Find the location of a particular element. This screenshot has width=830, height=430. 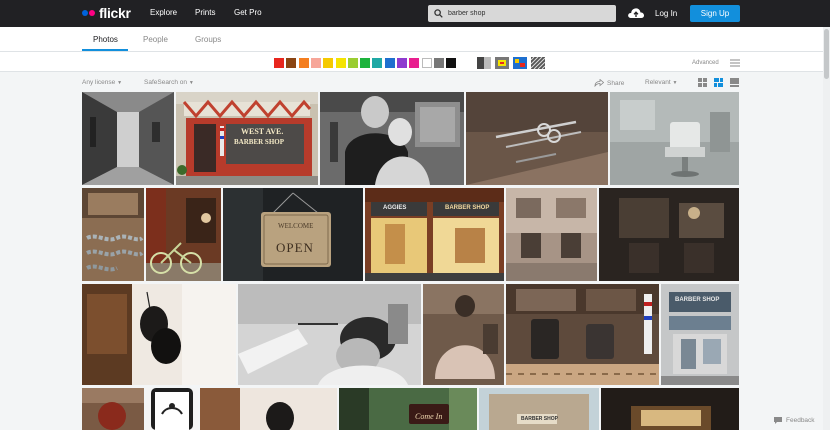

menu-icon is located at coordinates (735, 63).